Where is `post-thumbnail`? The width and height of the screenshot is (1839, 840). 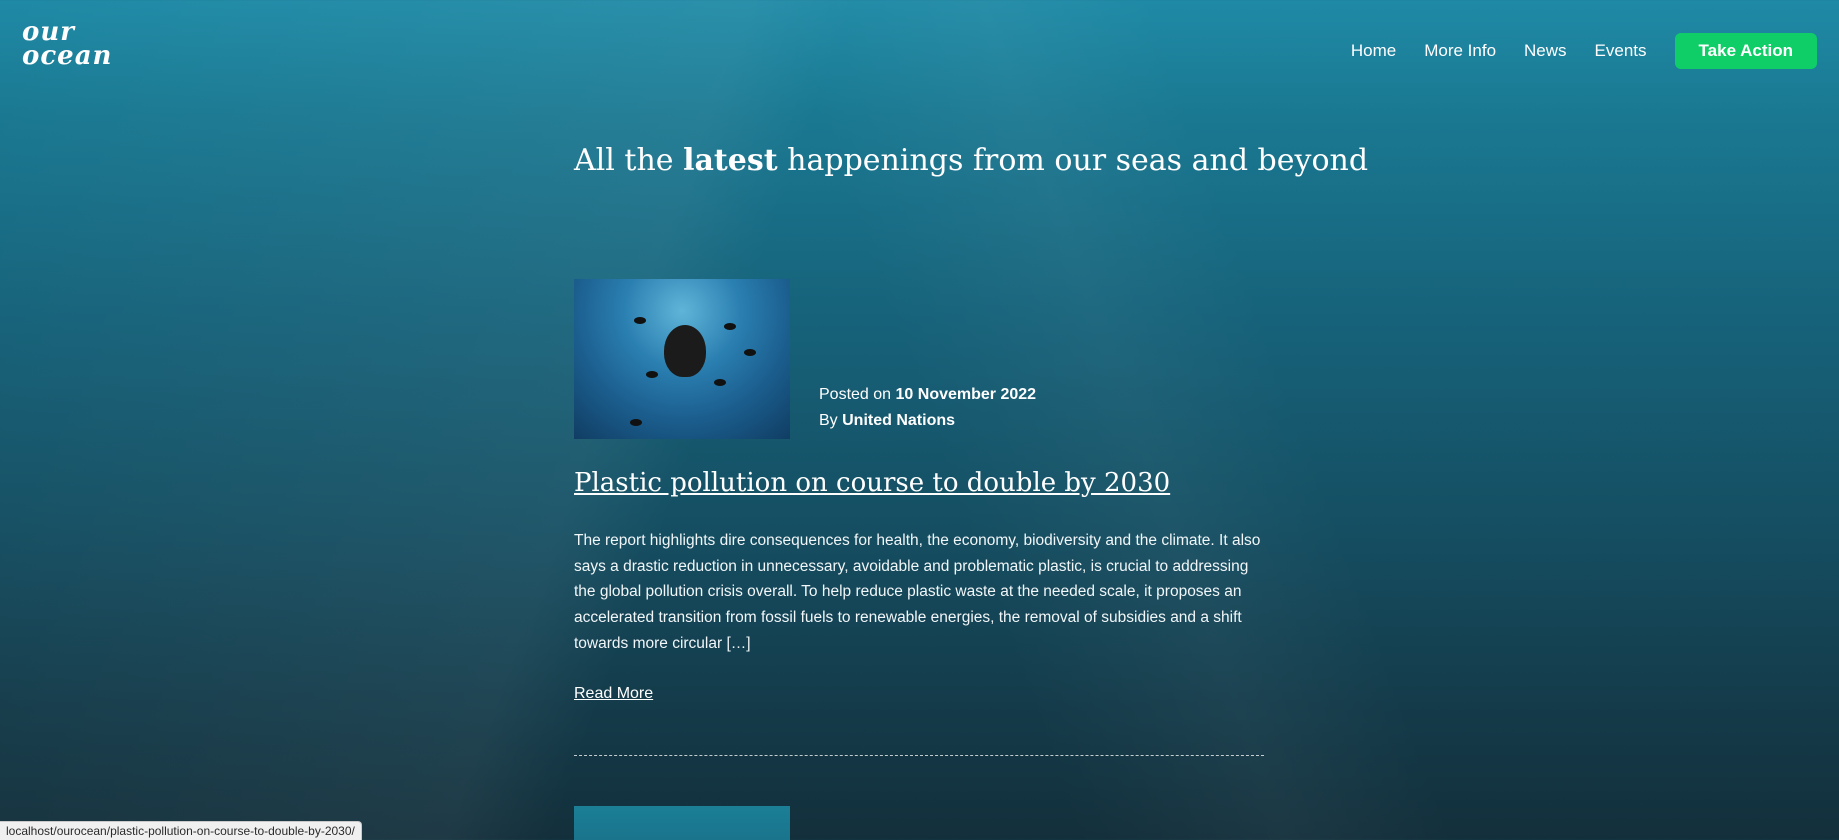 post-thumbnail is located at coordinates (682, 359).